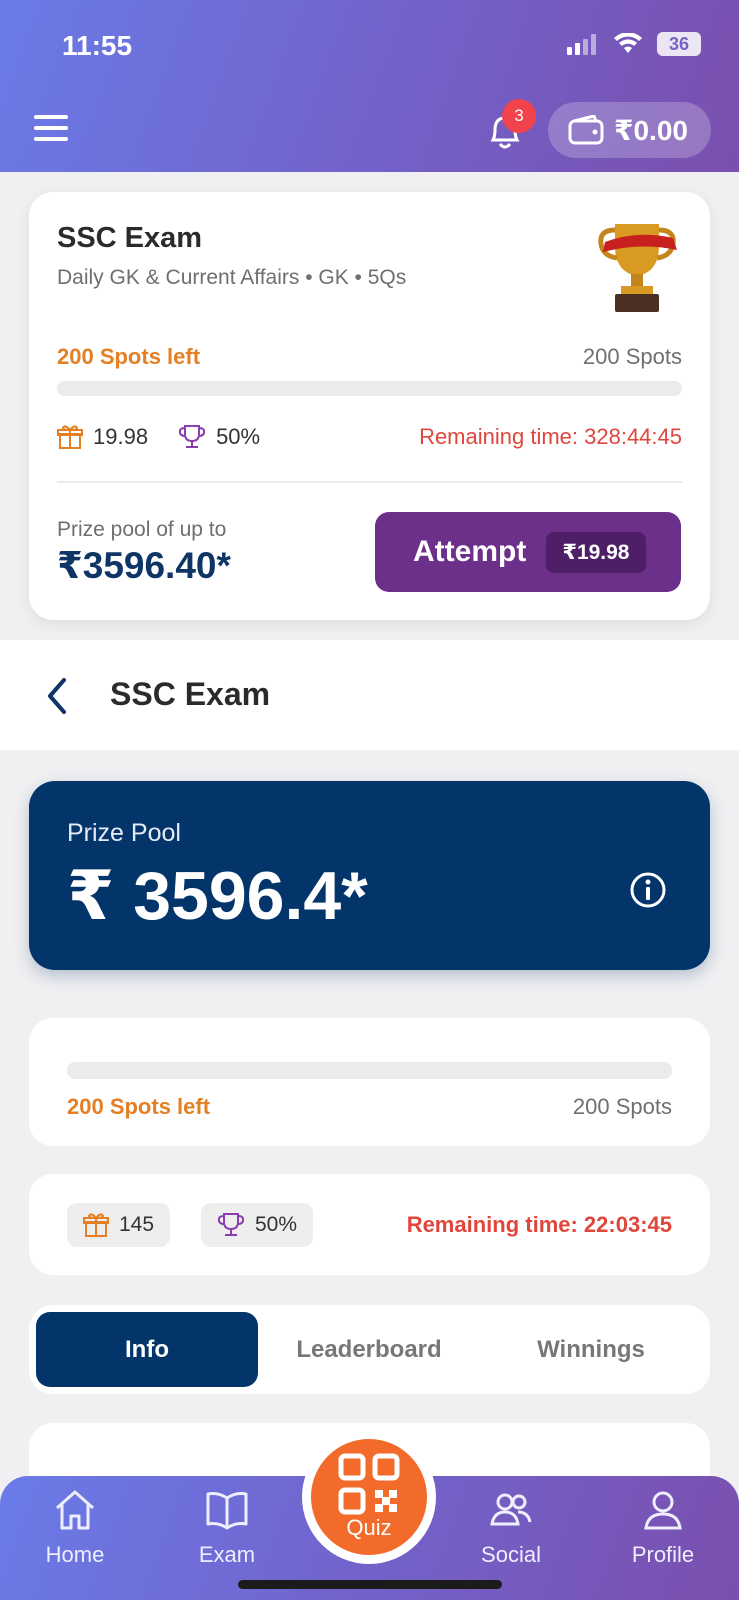  Describe the element at coordinates (227, 1511) in the screenshot. I see `book-icon` at that location.